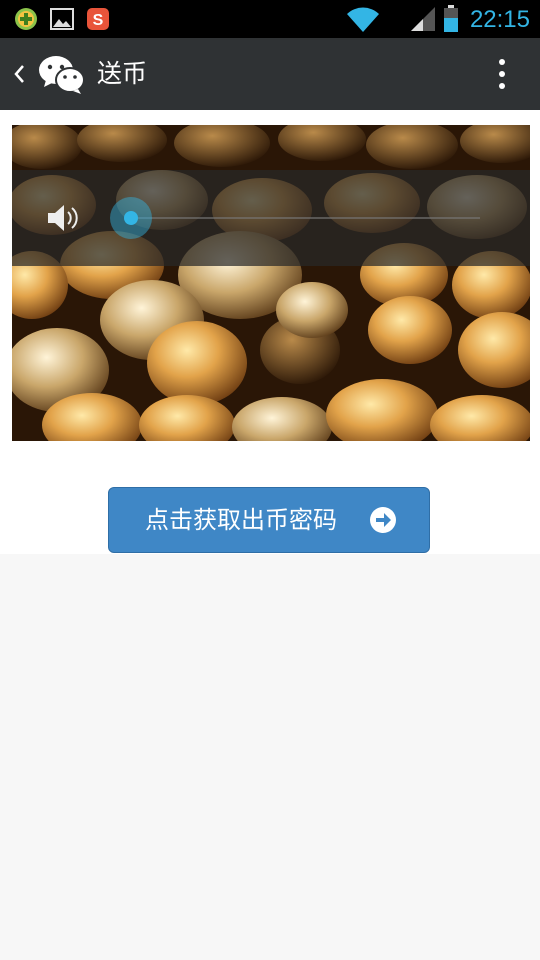 The height and width of the screenshot is (960, 540). I want to click on volume-slider-thumb, so click(131, 218).